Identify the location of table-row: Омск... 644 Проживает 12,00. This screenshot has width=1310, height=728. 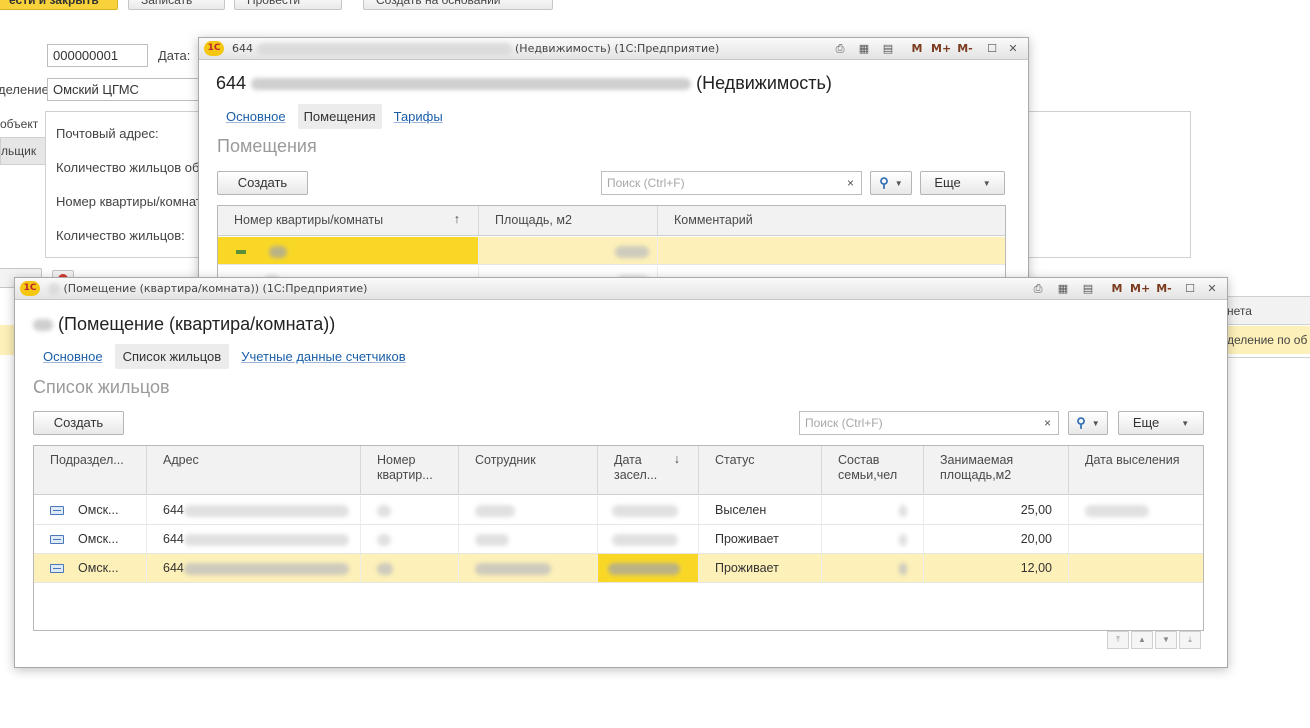
(618, 568).